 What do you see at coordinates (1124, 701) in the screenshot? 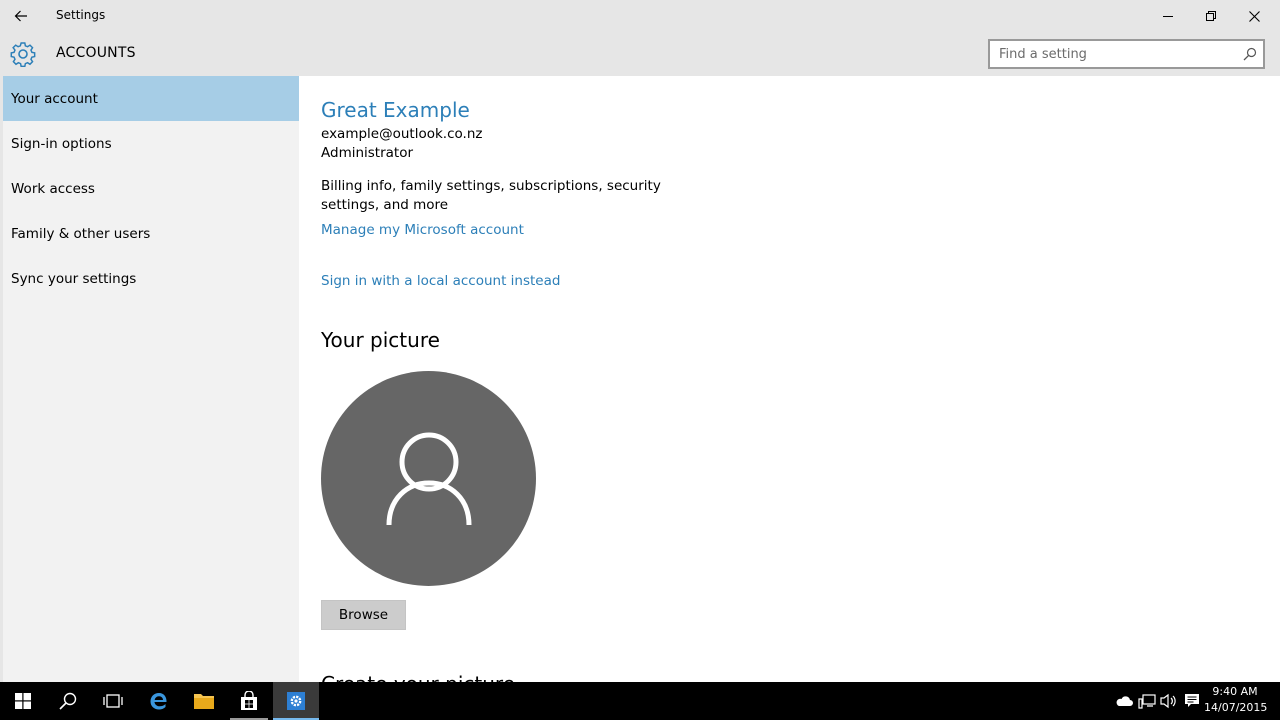
I see `onedrive-icon` at bounding box center [1124, 701].